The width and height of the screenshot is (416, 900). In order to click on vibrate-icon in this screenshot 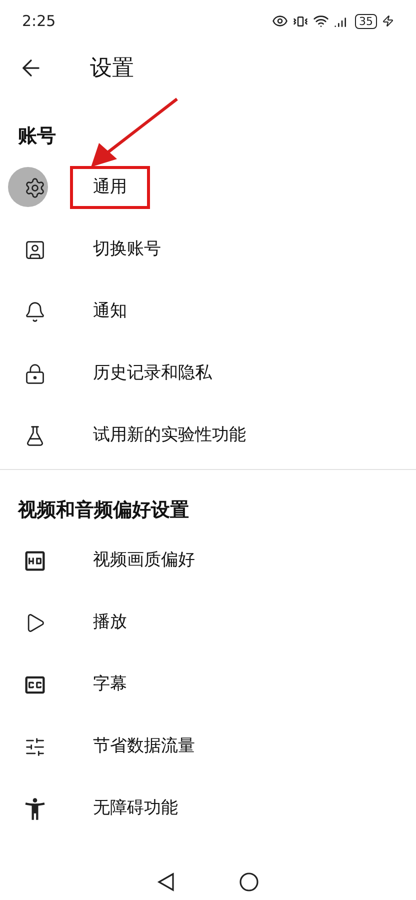, I will do `click(300, 21)`.